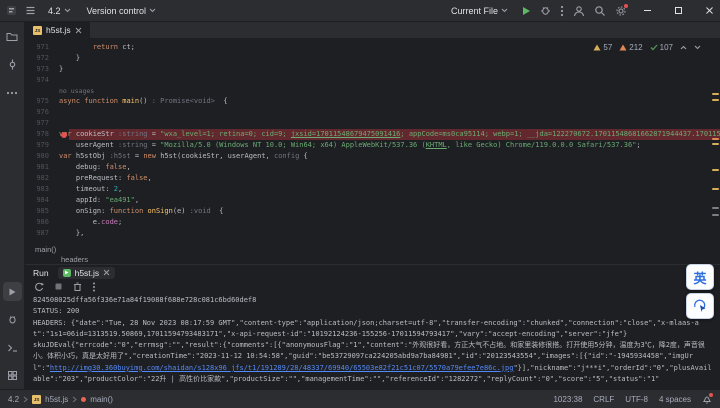  Describe the element at coordinates (697, 47) in the screenshot. I see `next-problem-chevron-icon` at that location.